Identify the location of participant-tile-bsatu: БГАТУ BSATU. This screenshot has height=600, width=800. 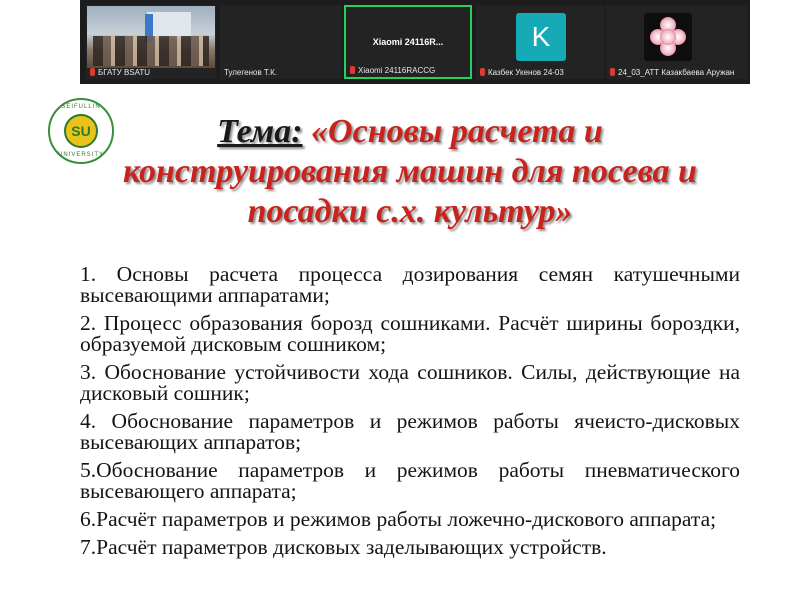
(151, 42).